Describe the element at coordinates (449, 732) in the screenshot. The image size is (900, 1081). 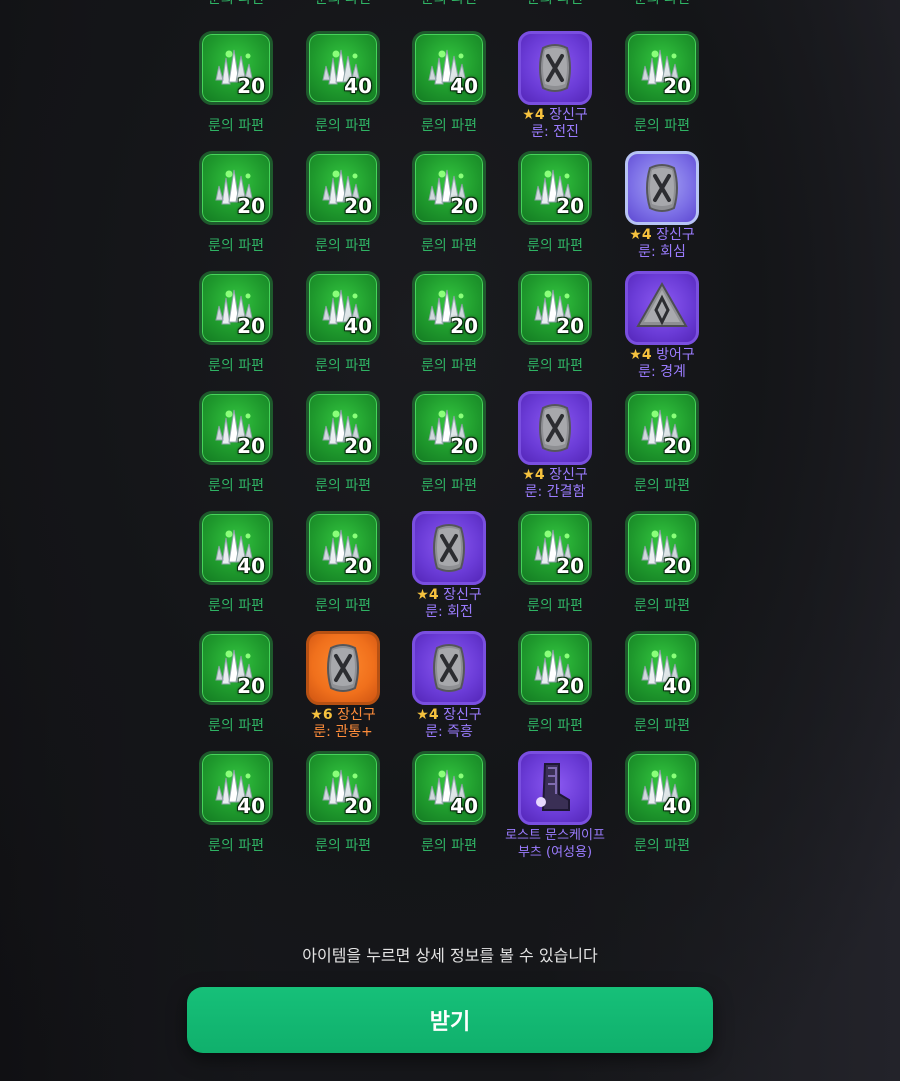
I see `rune-name: 룬: 즉흥` at that location.